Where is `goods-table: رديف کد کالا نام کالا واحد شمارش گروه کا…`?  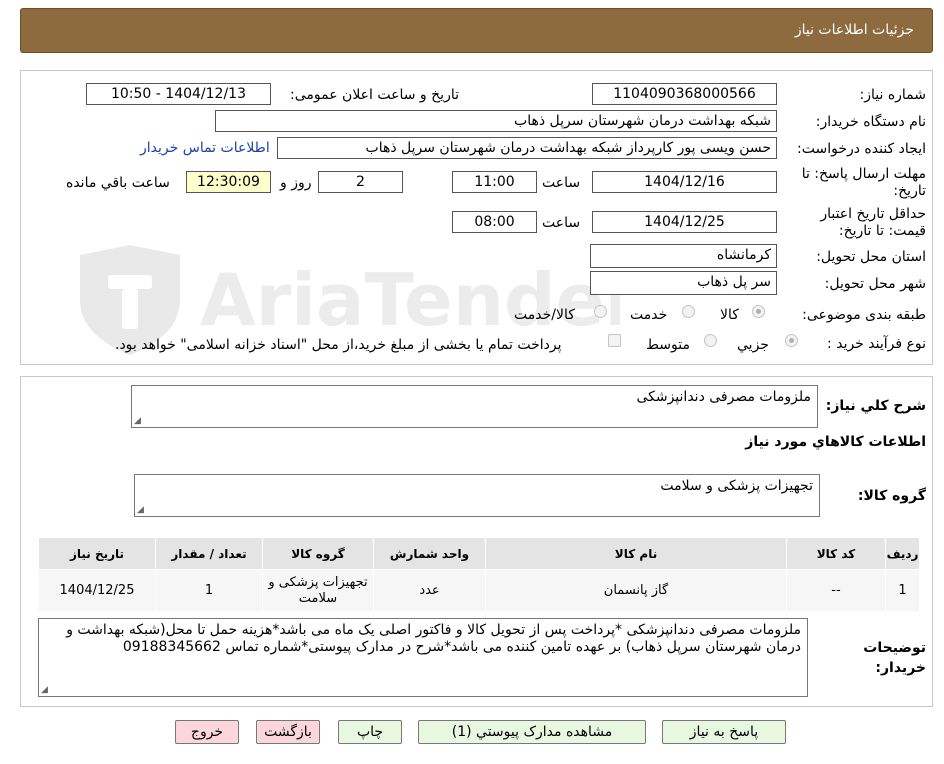
goods-table: رديف کد کالا نام کالا واحد شمارش گروه کا… is located at coordinates (479, 574).